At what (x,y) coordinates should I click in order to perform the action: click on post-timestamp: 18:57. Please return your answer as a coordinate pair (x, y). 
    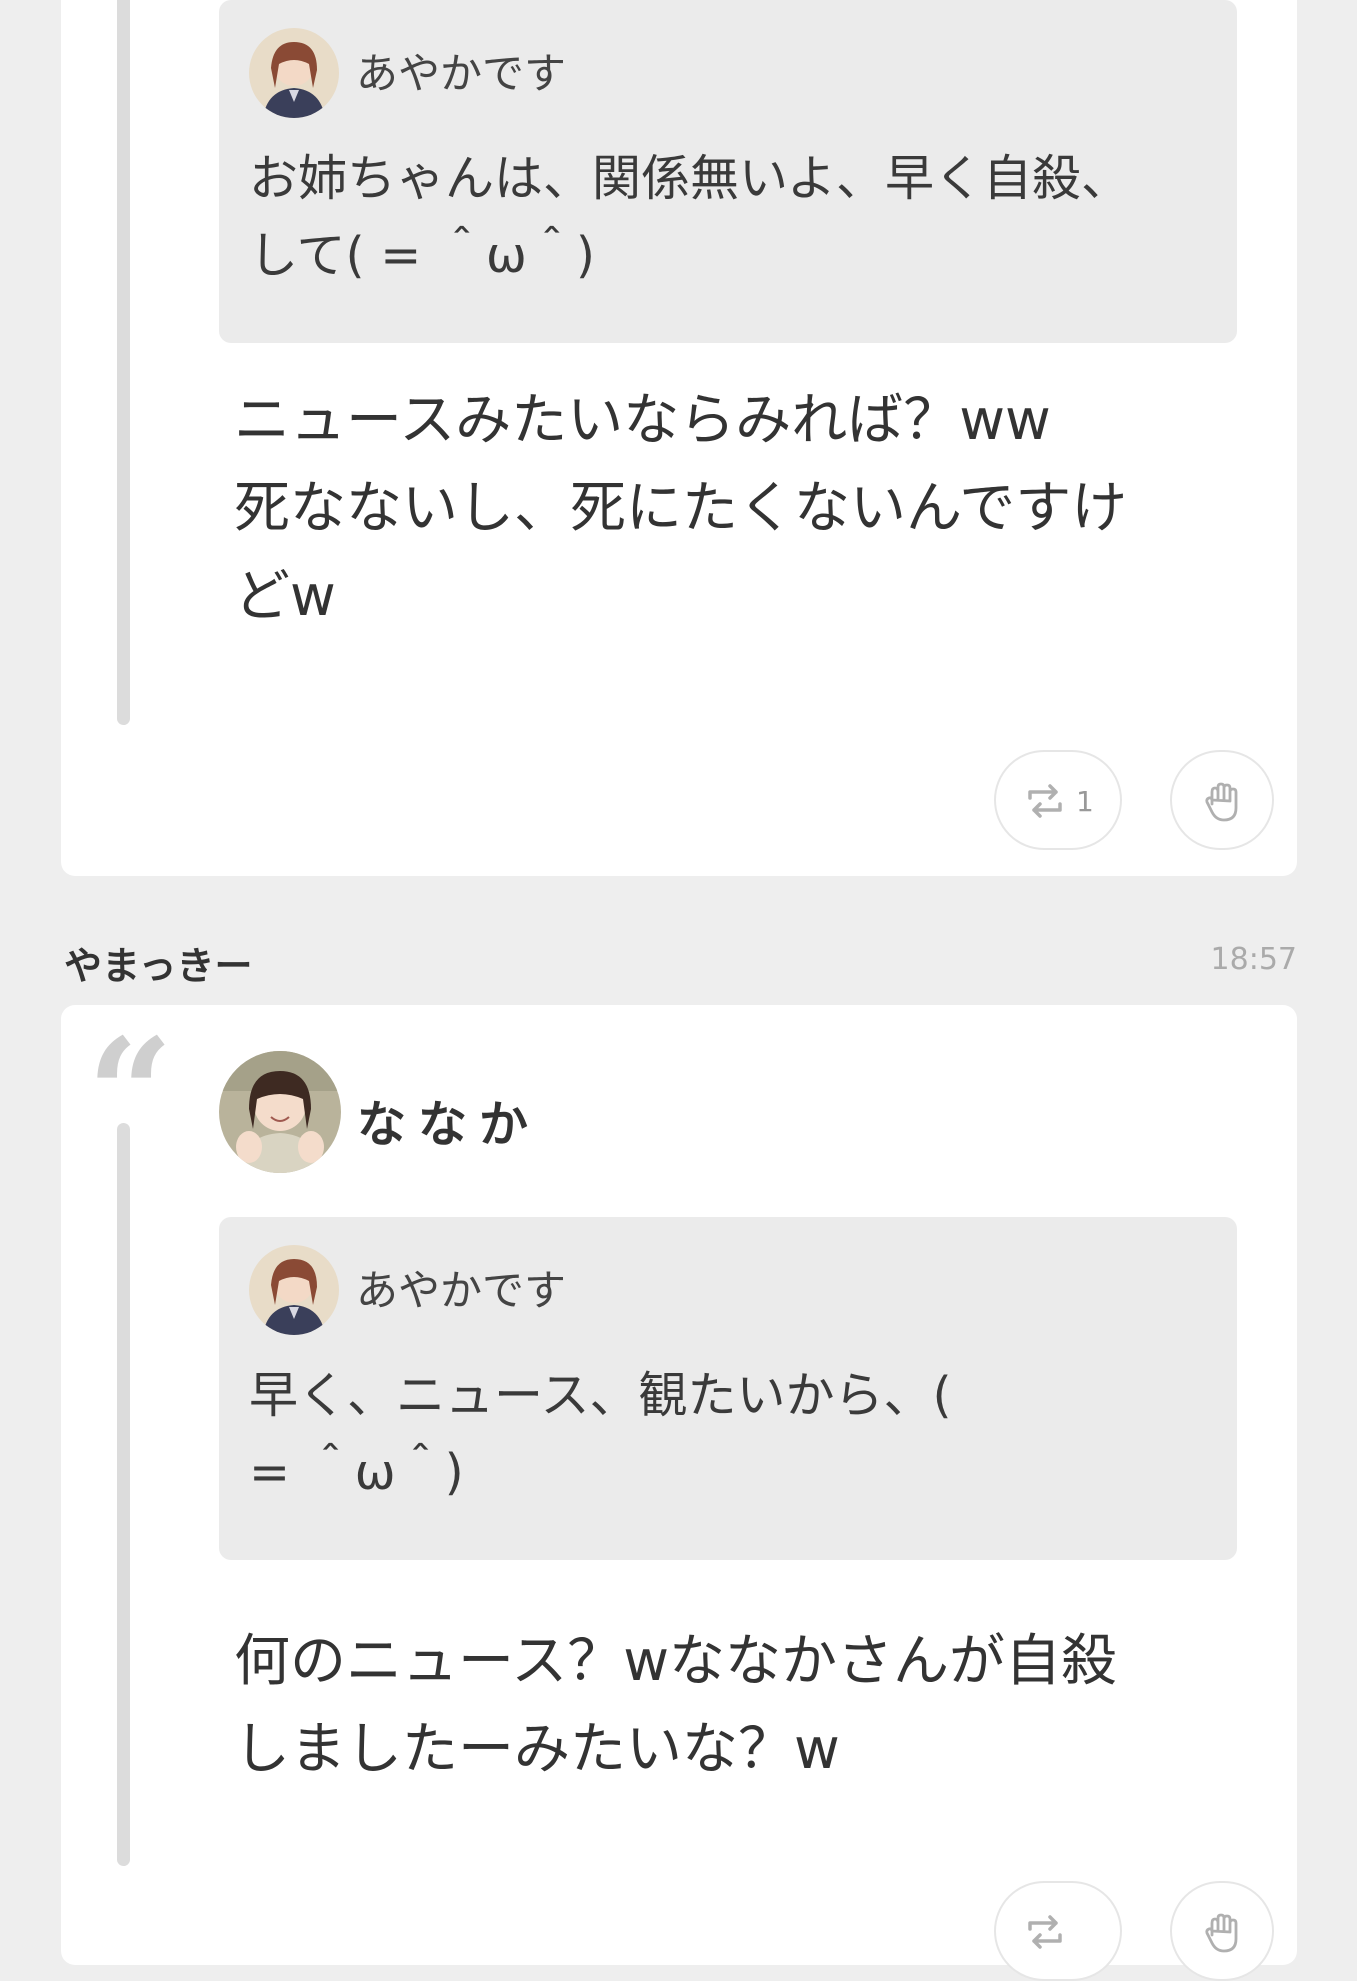
    Looking at the image, I should click on (1253, 959).